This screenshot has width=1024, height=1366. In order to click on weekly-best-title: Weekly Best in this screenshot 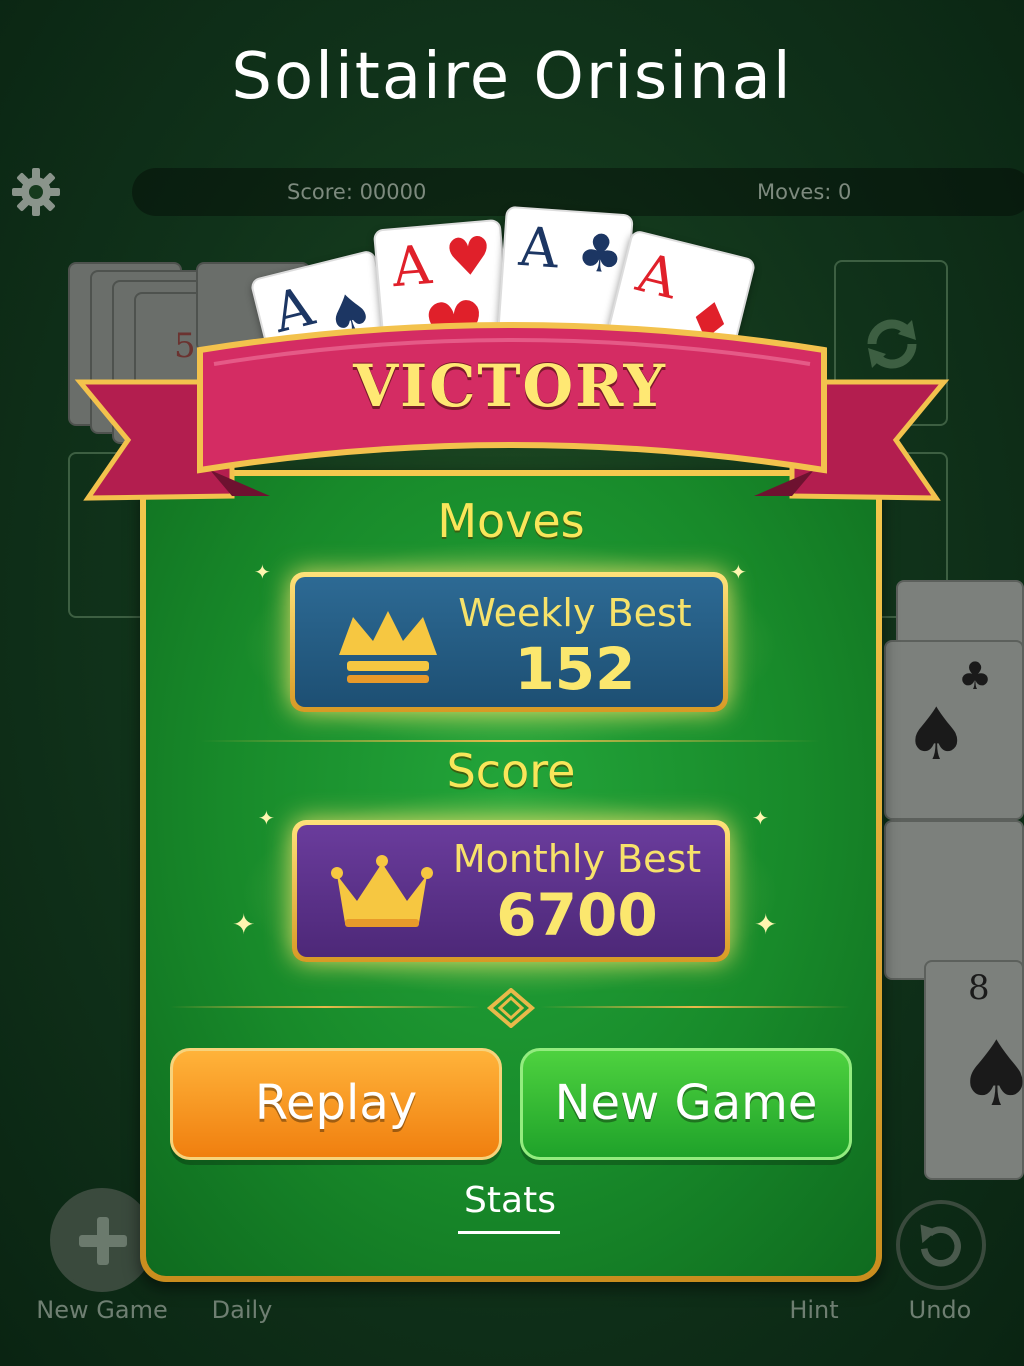, I will do `click(575, 613)`.